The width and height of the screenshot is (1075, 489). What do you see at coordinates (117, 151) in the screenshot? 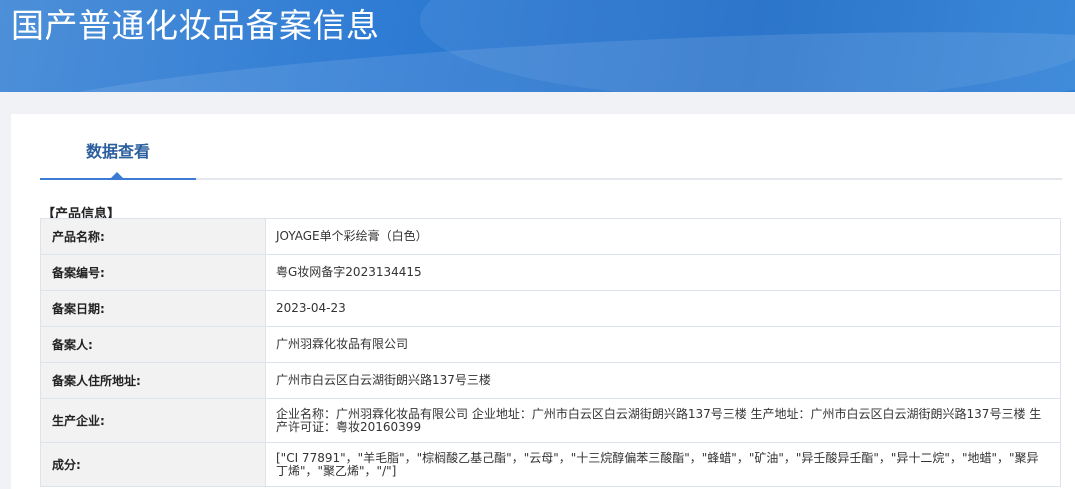
I see `tab-label: 数据查看` at bounding box center [117, 151].